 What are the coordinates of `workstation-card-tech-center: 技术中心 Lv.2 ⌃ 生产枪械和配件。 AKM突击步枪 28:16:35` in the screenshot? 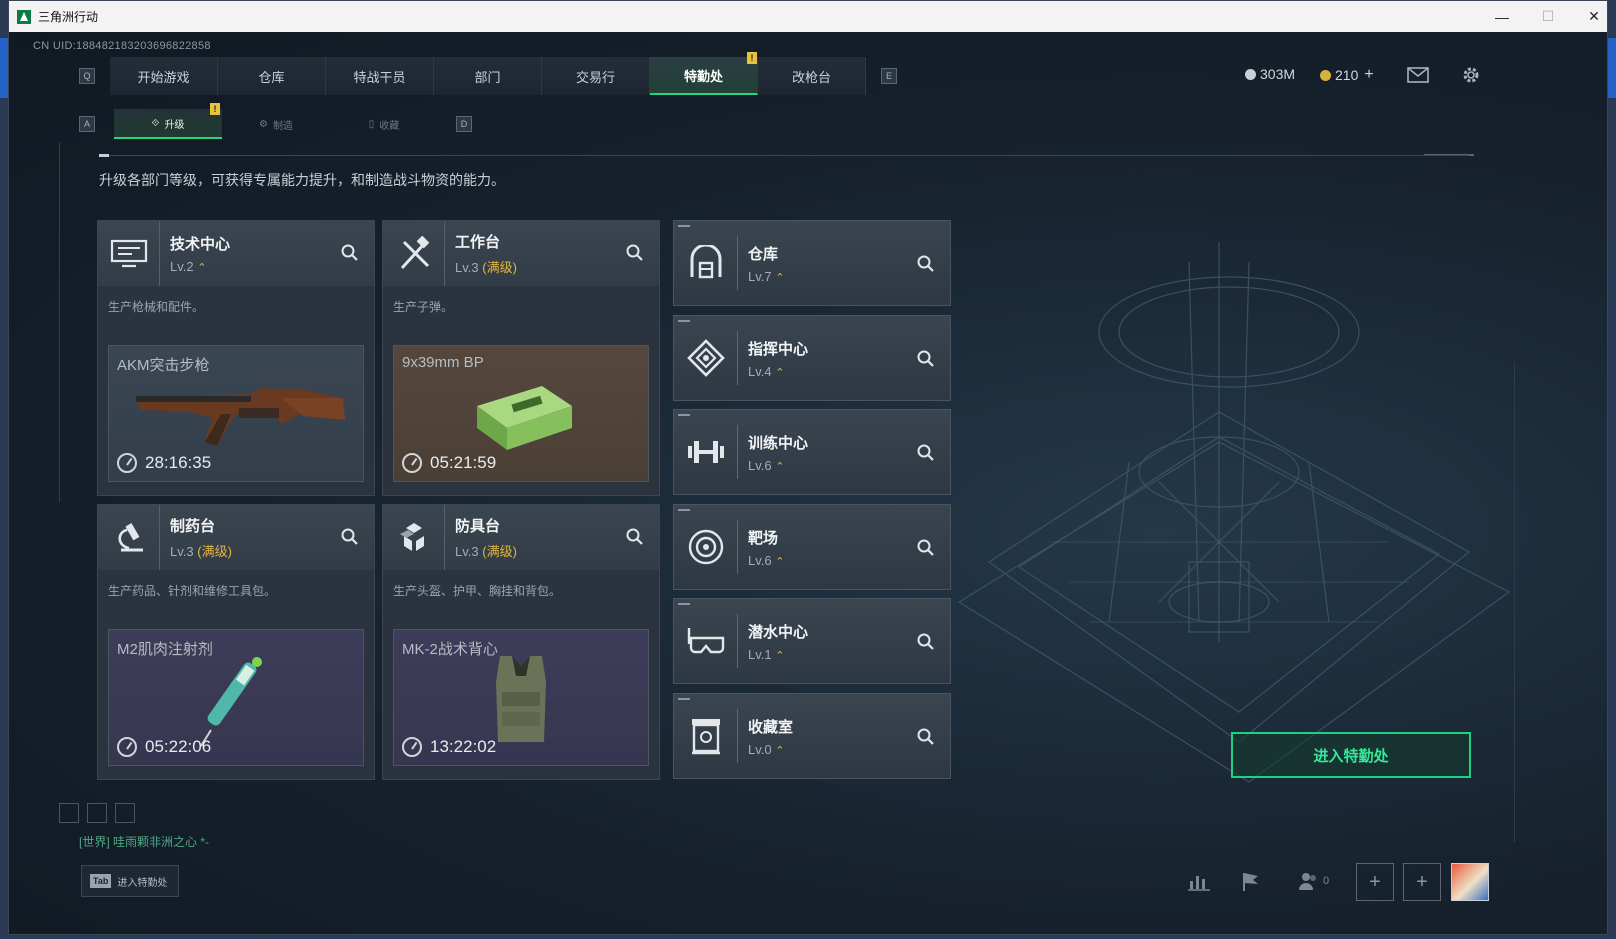 It's located at (236, 358).